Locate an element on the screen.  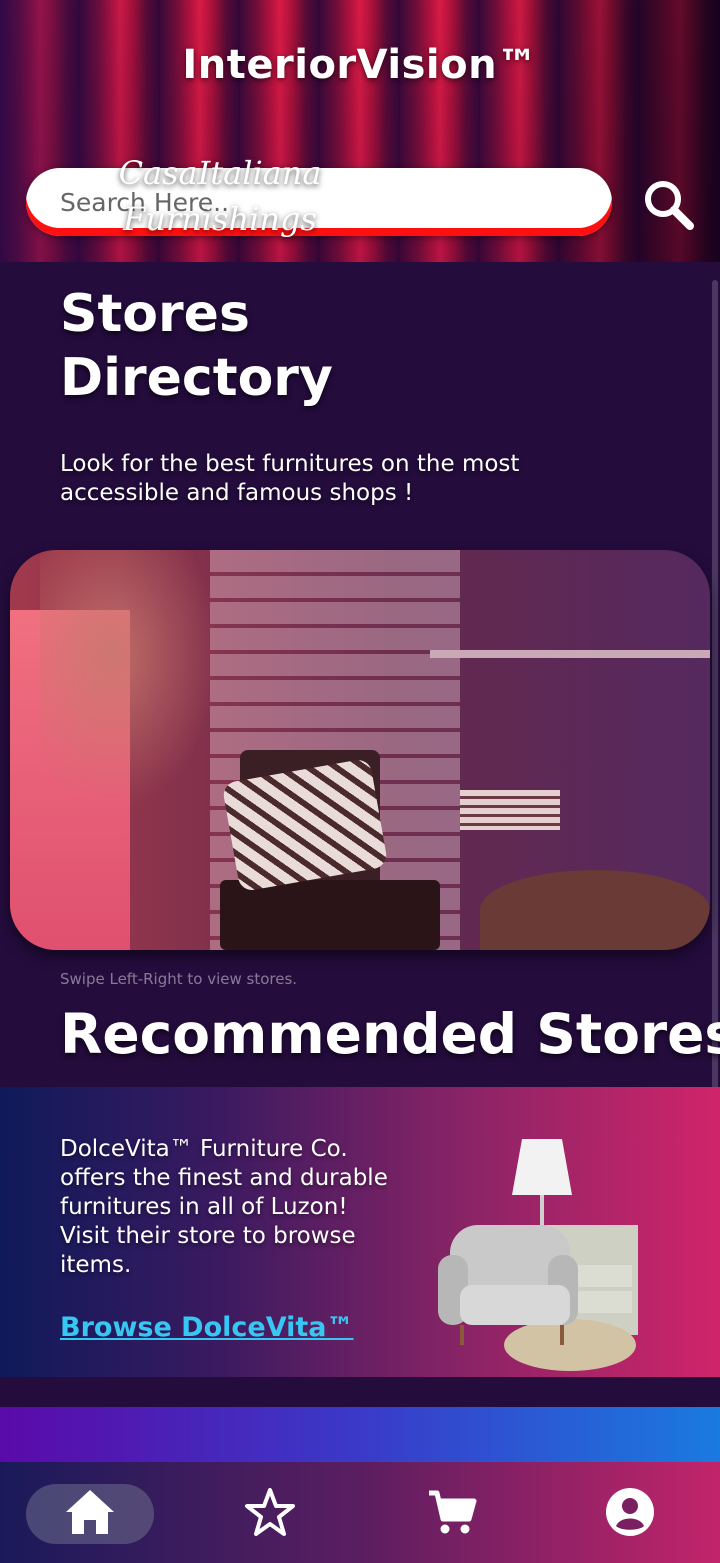
store-photo-pampas is located at coordinates (130, 680).